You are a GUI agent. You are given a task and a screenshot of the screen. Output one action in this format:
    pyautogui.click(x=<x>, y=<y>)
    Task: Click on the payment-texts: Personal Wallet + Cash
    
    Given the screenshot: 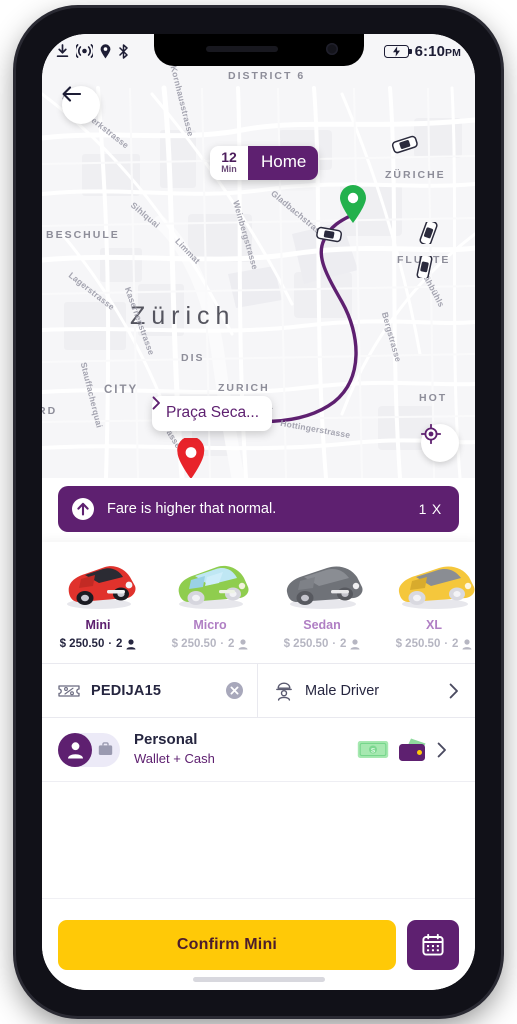 What is the action you would take?
    pyautogui.click(x=245, y=749)
    